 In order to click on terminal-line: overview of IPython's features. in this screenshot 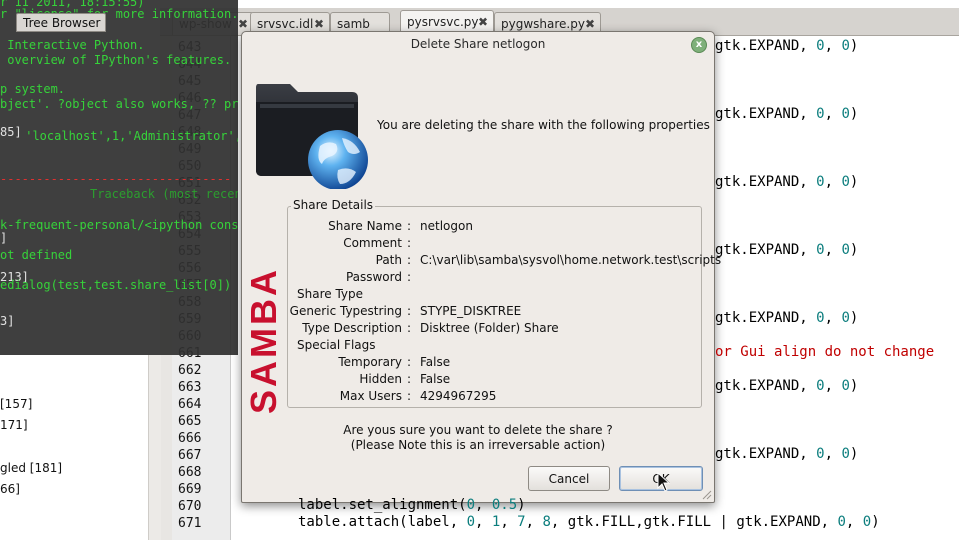, I will do `click(116, 60)`.